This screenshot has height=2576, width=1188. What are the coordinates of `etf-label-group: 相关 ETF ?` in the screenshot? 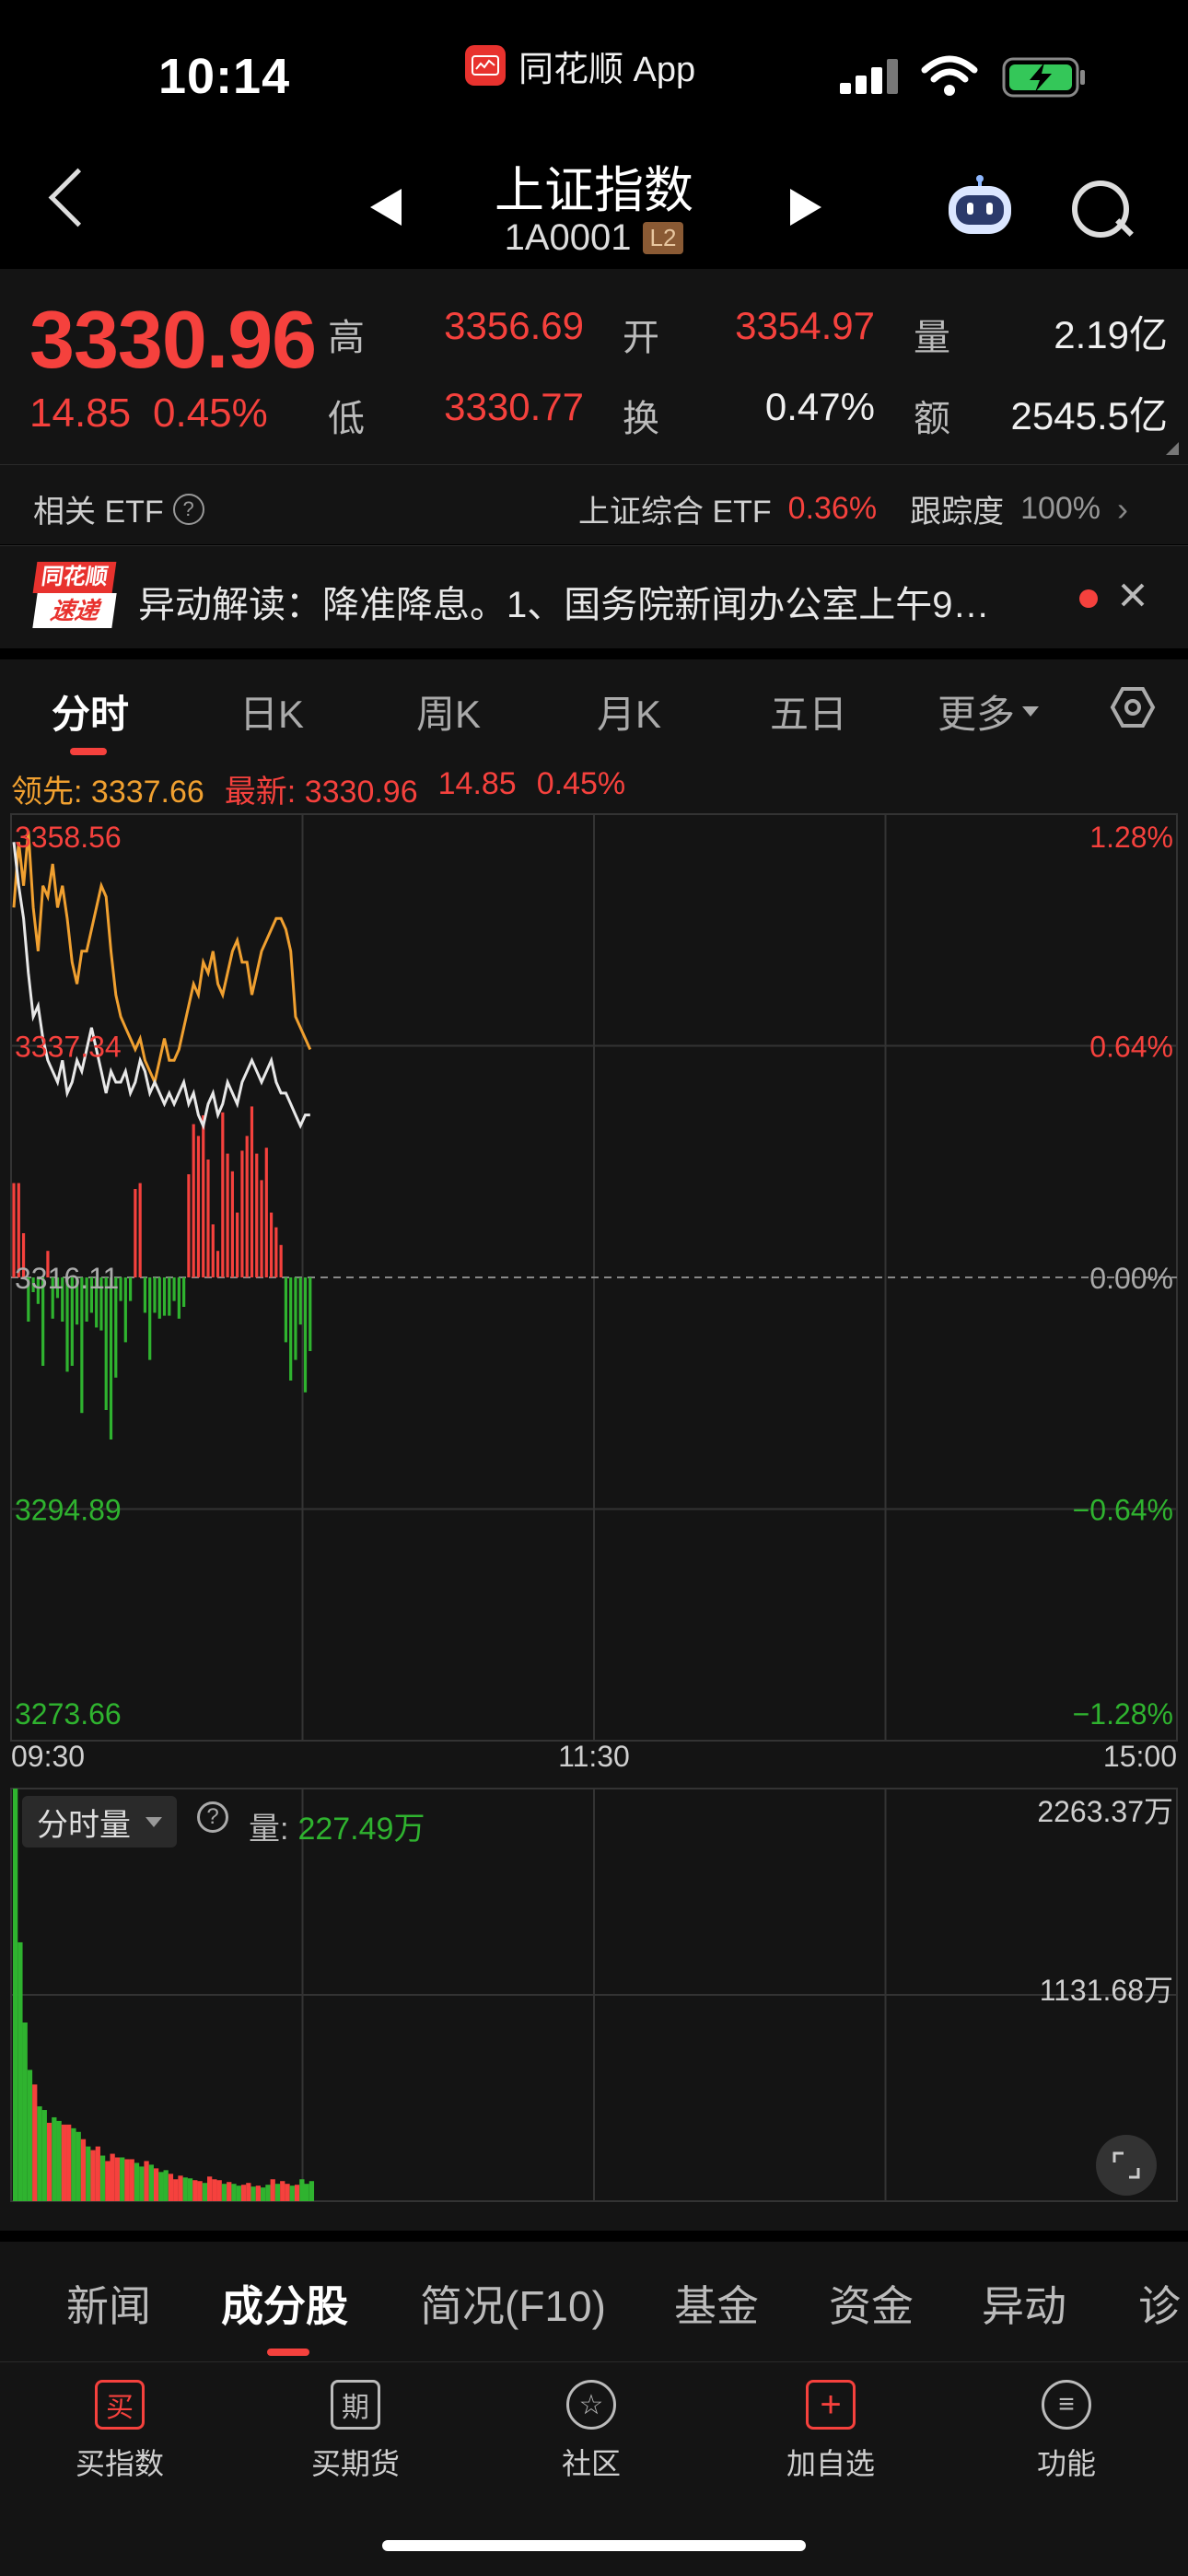 It's located at (119, 509).